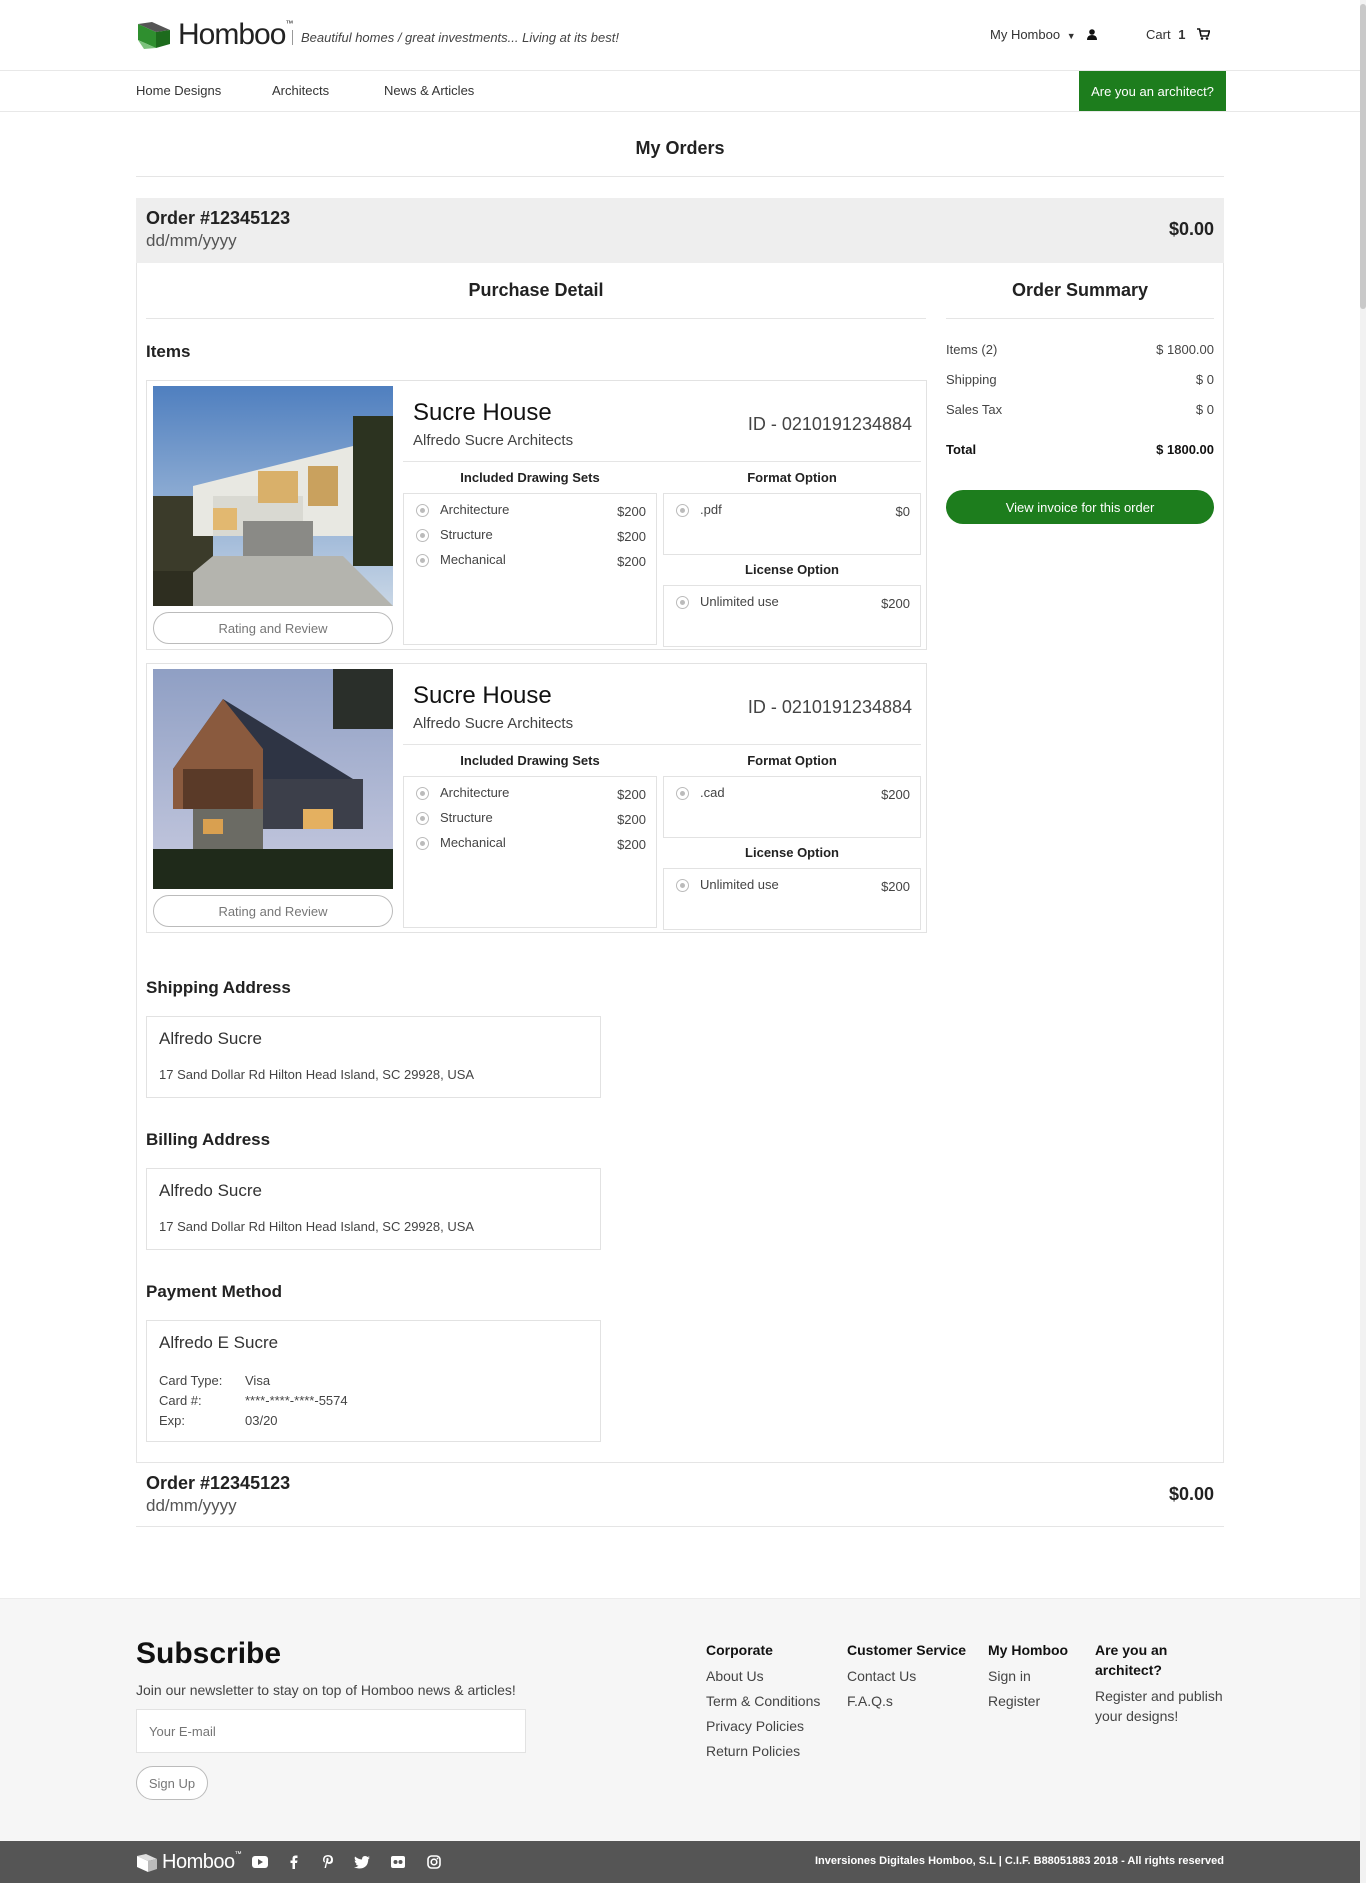 The width and height of the screenshot is (1366, 1883). I want to click on footer-logo-trademark: ™, so click(238, 1854).